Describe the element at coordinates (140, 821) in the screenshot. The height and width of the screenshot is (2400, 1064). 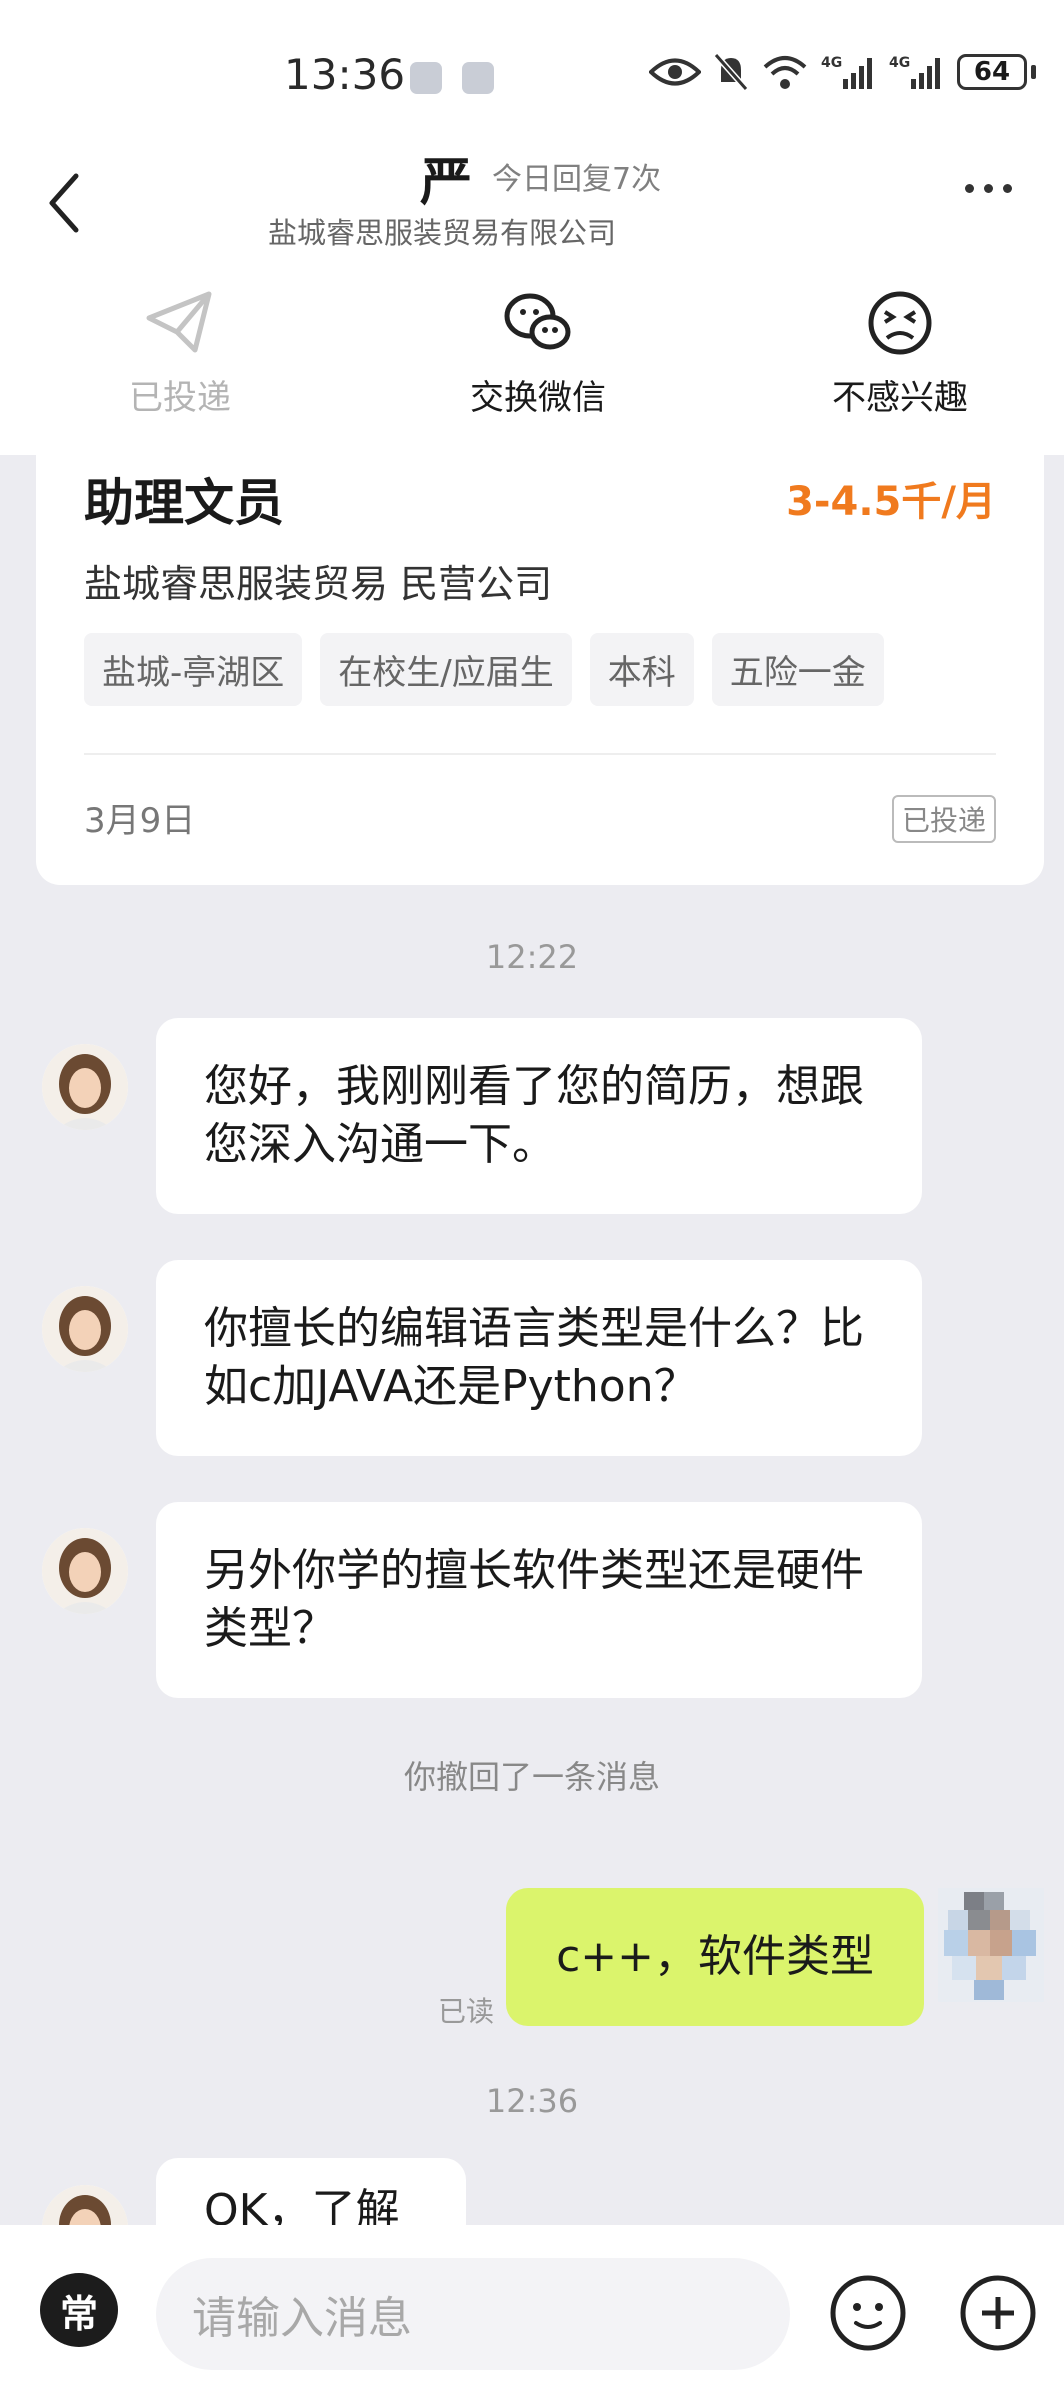
I see `job-date: 3月9日` at that location.